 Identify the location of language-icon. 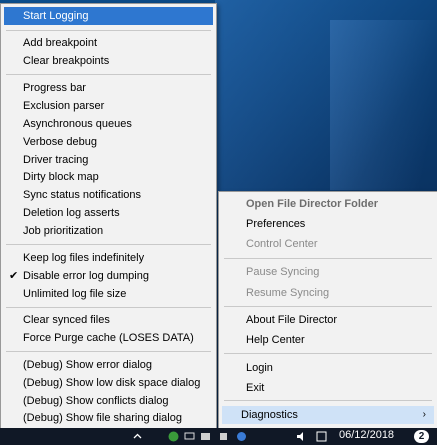
(321, 436).